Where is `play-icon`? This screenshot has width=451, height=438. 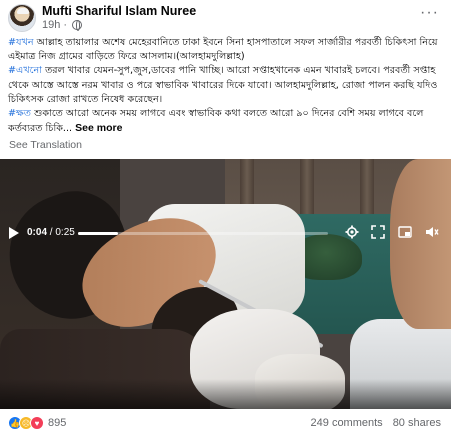
play-icon is located at coordinates (14, 233).